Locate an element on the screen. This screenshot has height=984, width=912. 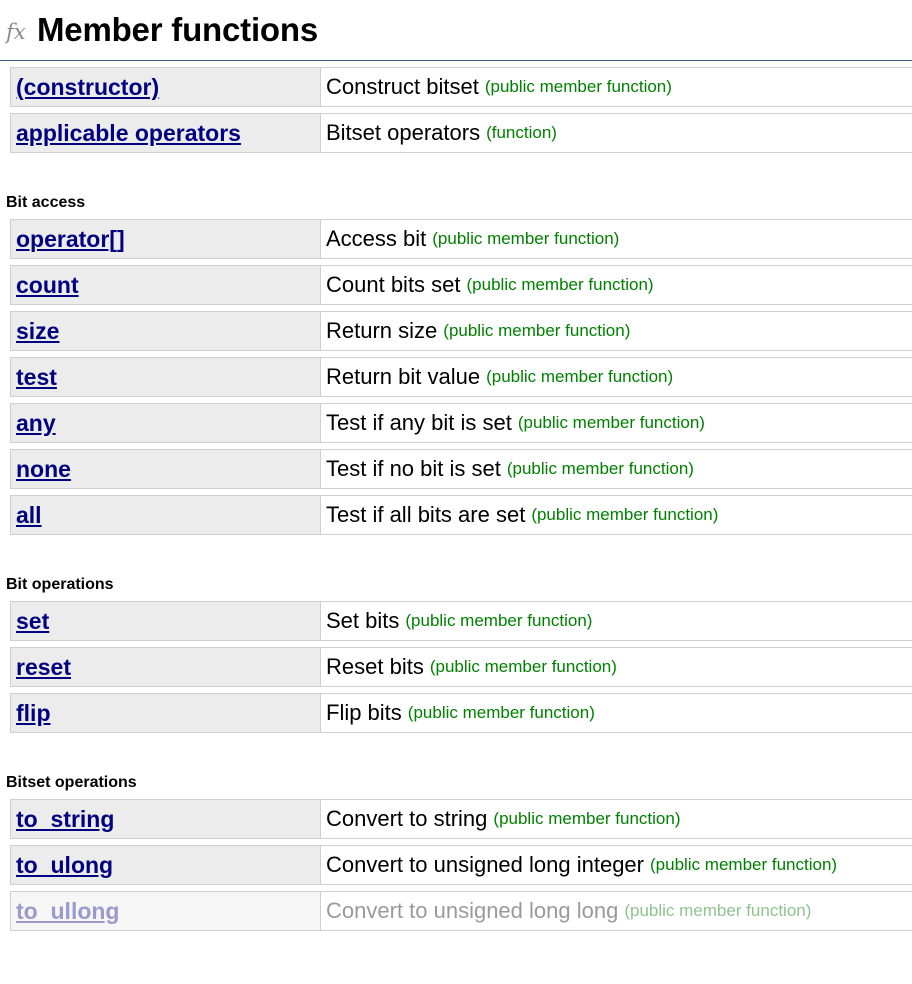
member-link-constructor: (constructor) is located at coordinates (87, 87).